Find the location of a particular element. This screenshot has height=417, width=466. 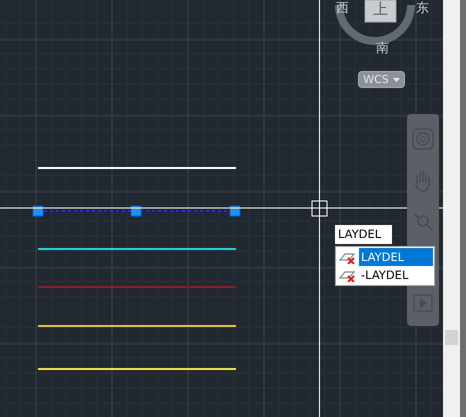

scrollbar-thumb is located at coordinates (451, 337).